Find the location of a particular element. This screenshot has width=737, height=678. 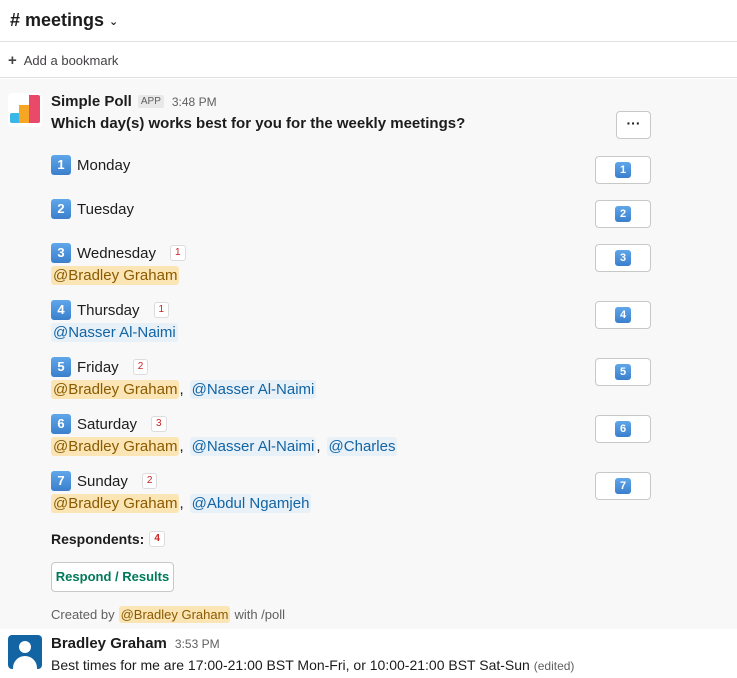

sender-name: Simple Poll is located at coordinates (91, 101).